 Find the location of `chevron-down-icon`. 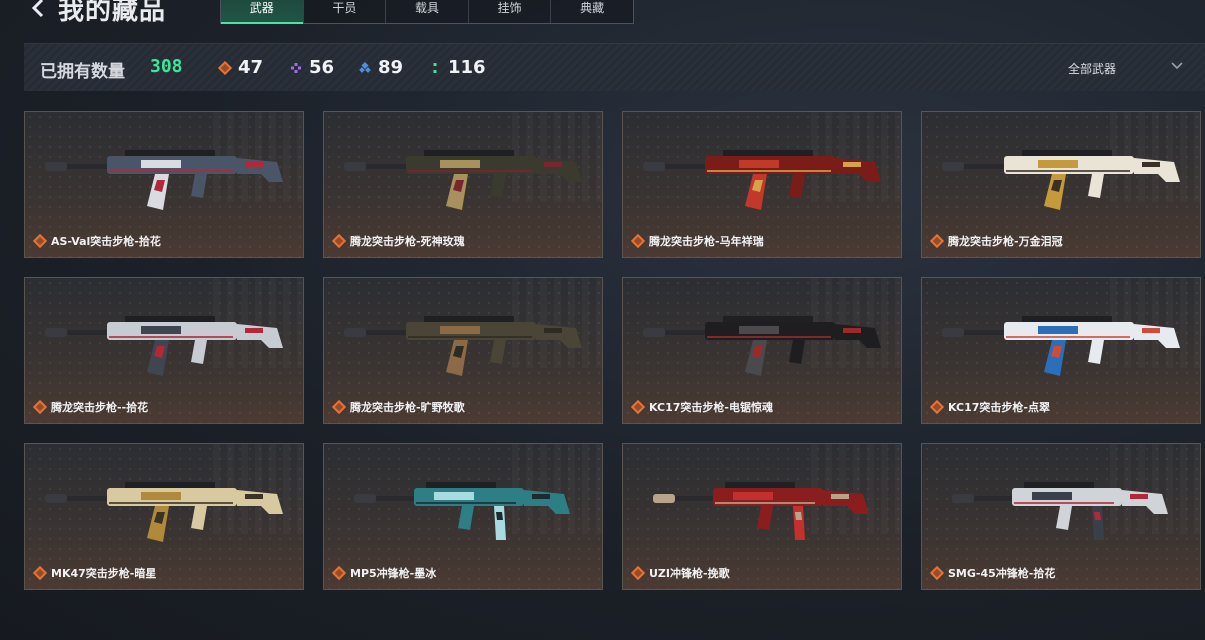

chevron-down-icon is located at coordinates (1177, 66).